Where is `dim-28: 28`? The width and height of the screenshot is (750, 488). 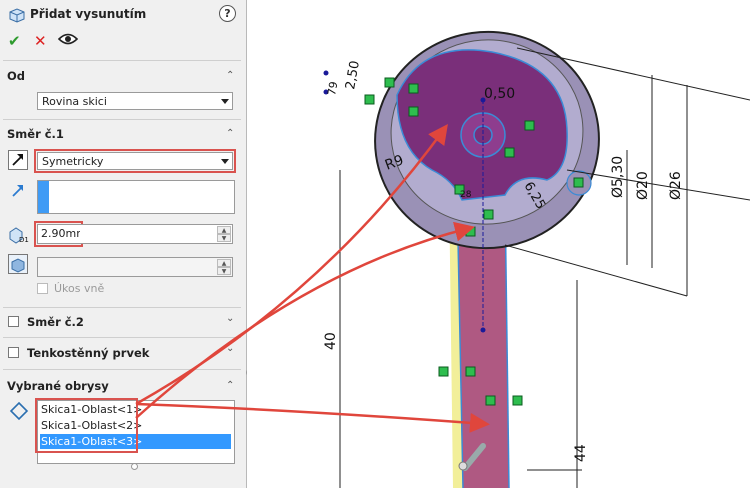 dim-28: 28 is located at coordinates (466, 195).